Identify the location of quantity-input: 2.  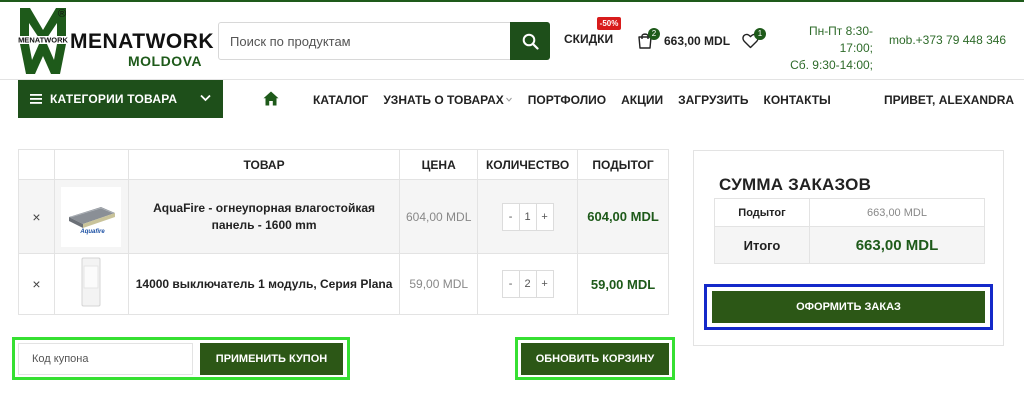
(527, 284).